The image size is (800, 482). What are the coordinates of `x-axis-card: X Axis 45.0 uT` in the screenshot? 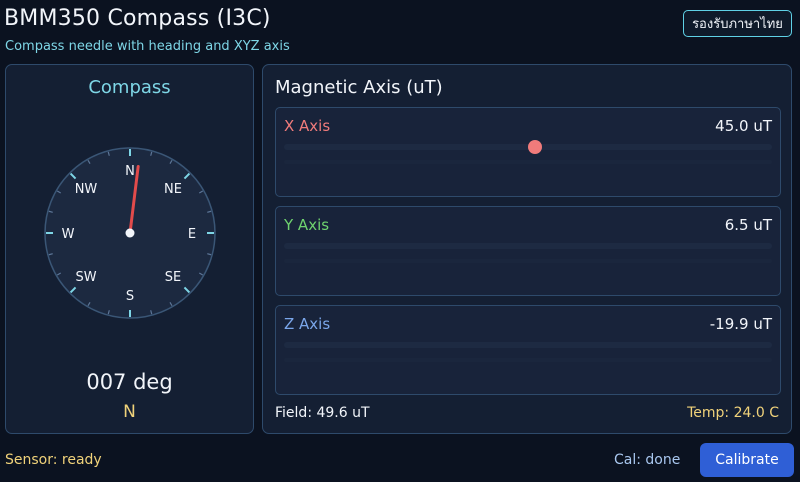 It's located at (528, 152).